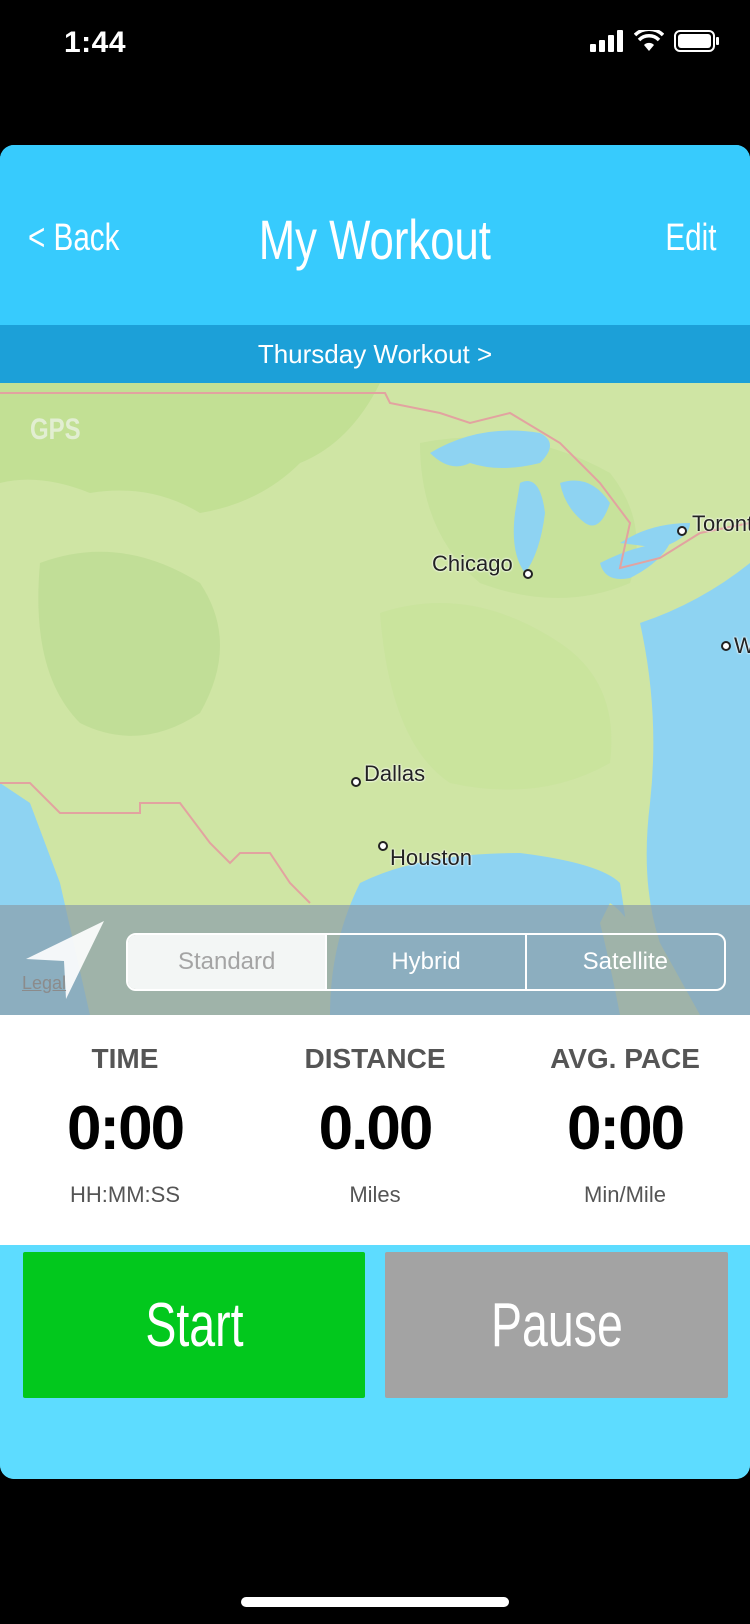 The height and width of the screenshot is (1624, 750). What do you see at coordinates (375, 45) in the screenshot?
I see `status-bar: 1:44` at bounding box center [375, 45].